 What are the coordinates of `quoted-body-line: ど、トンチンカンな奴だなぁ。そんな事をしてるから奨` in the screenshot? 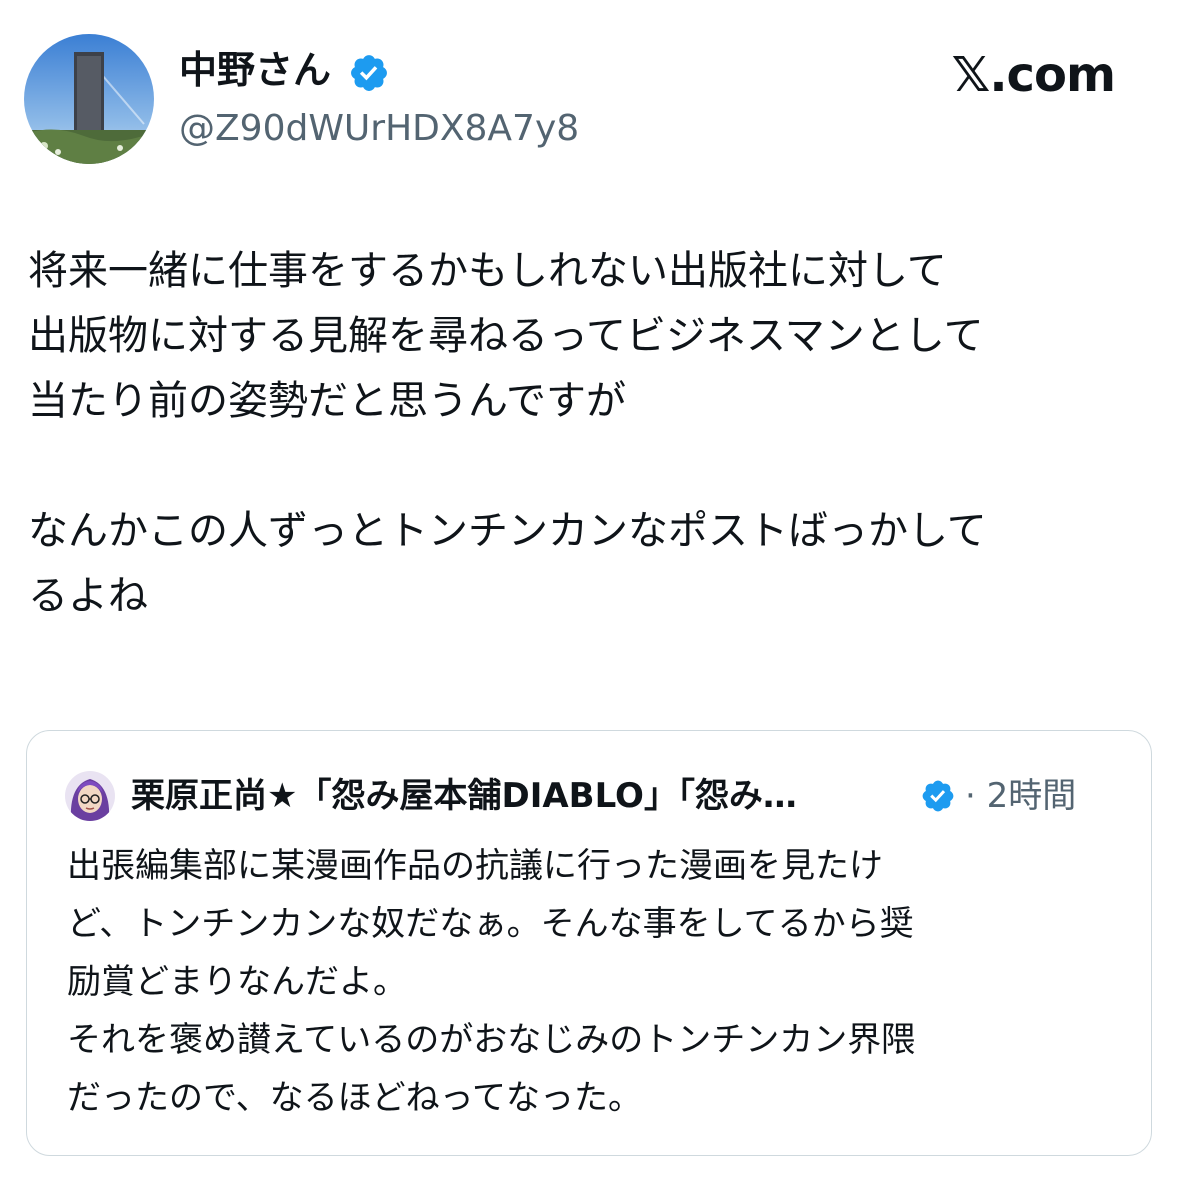 It's located at (490, 924).